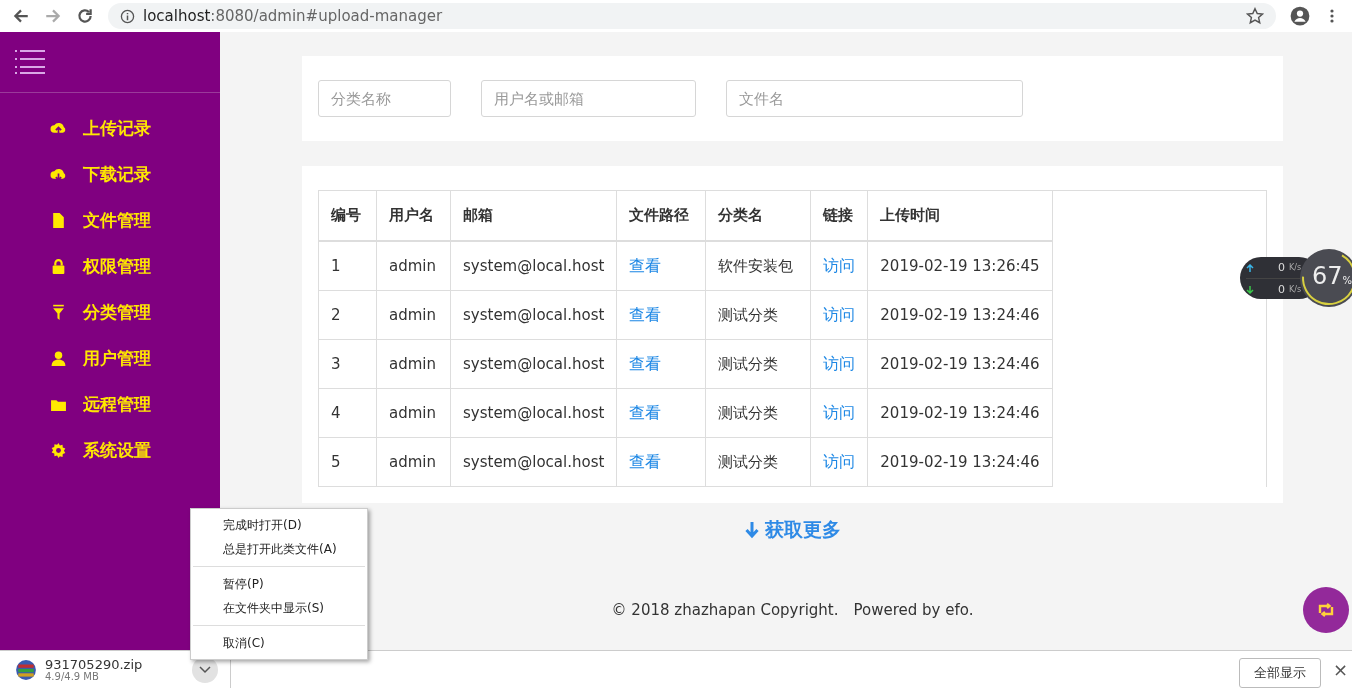 The width and height of the screenshot is (1352, 688). What do you see at coordinates (1279, 672) in the screenshot?
I see `show-all-button: 全部显示` at bounding box center [1279, 672].